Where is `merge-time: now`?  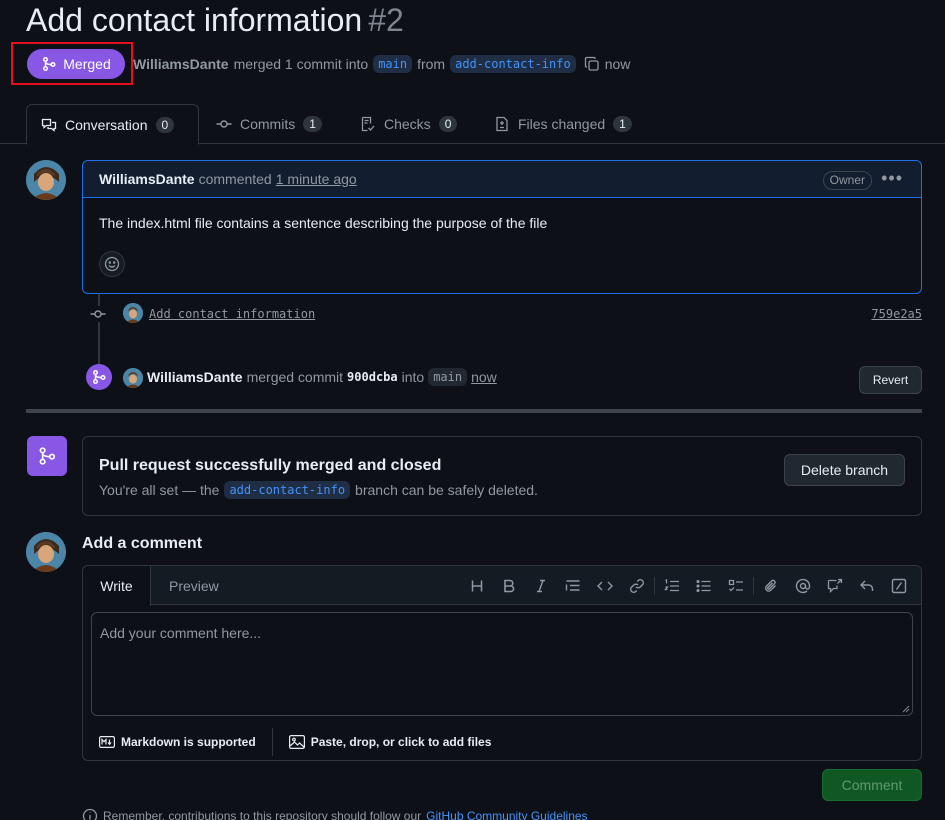 merge-time: now is located at coordinates (484, 377).